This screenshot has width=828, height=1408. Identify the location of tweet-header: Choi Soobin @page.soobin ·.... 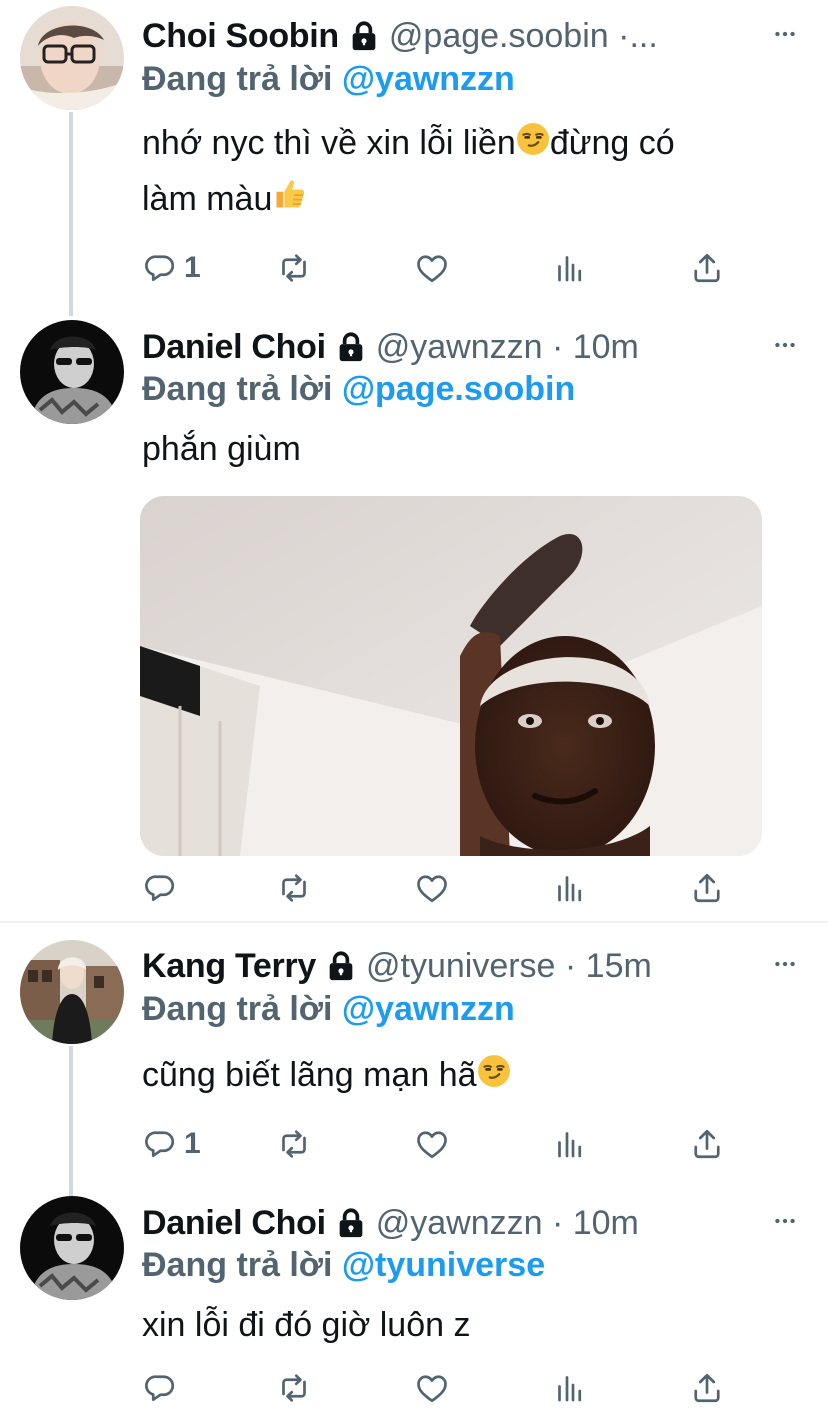
(455, 36).